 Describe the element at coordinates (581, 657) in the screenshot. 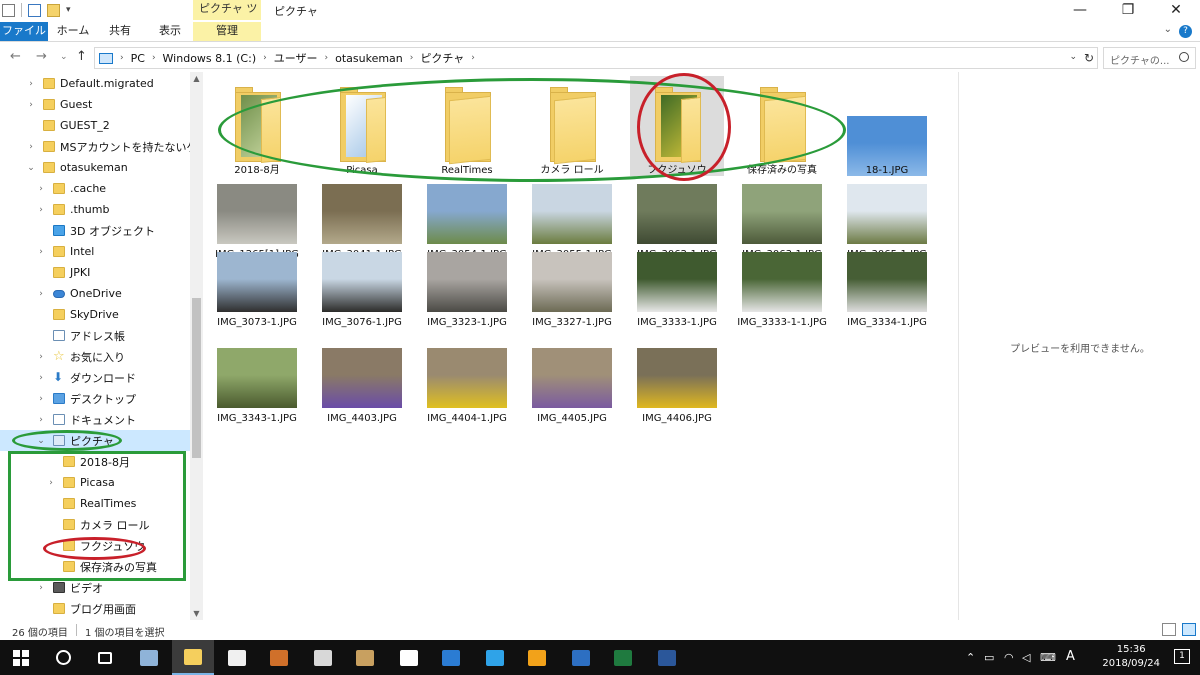

I see `app-blue-taskbar-button` at that location.